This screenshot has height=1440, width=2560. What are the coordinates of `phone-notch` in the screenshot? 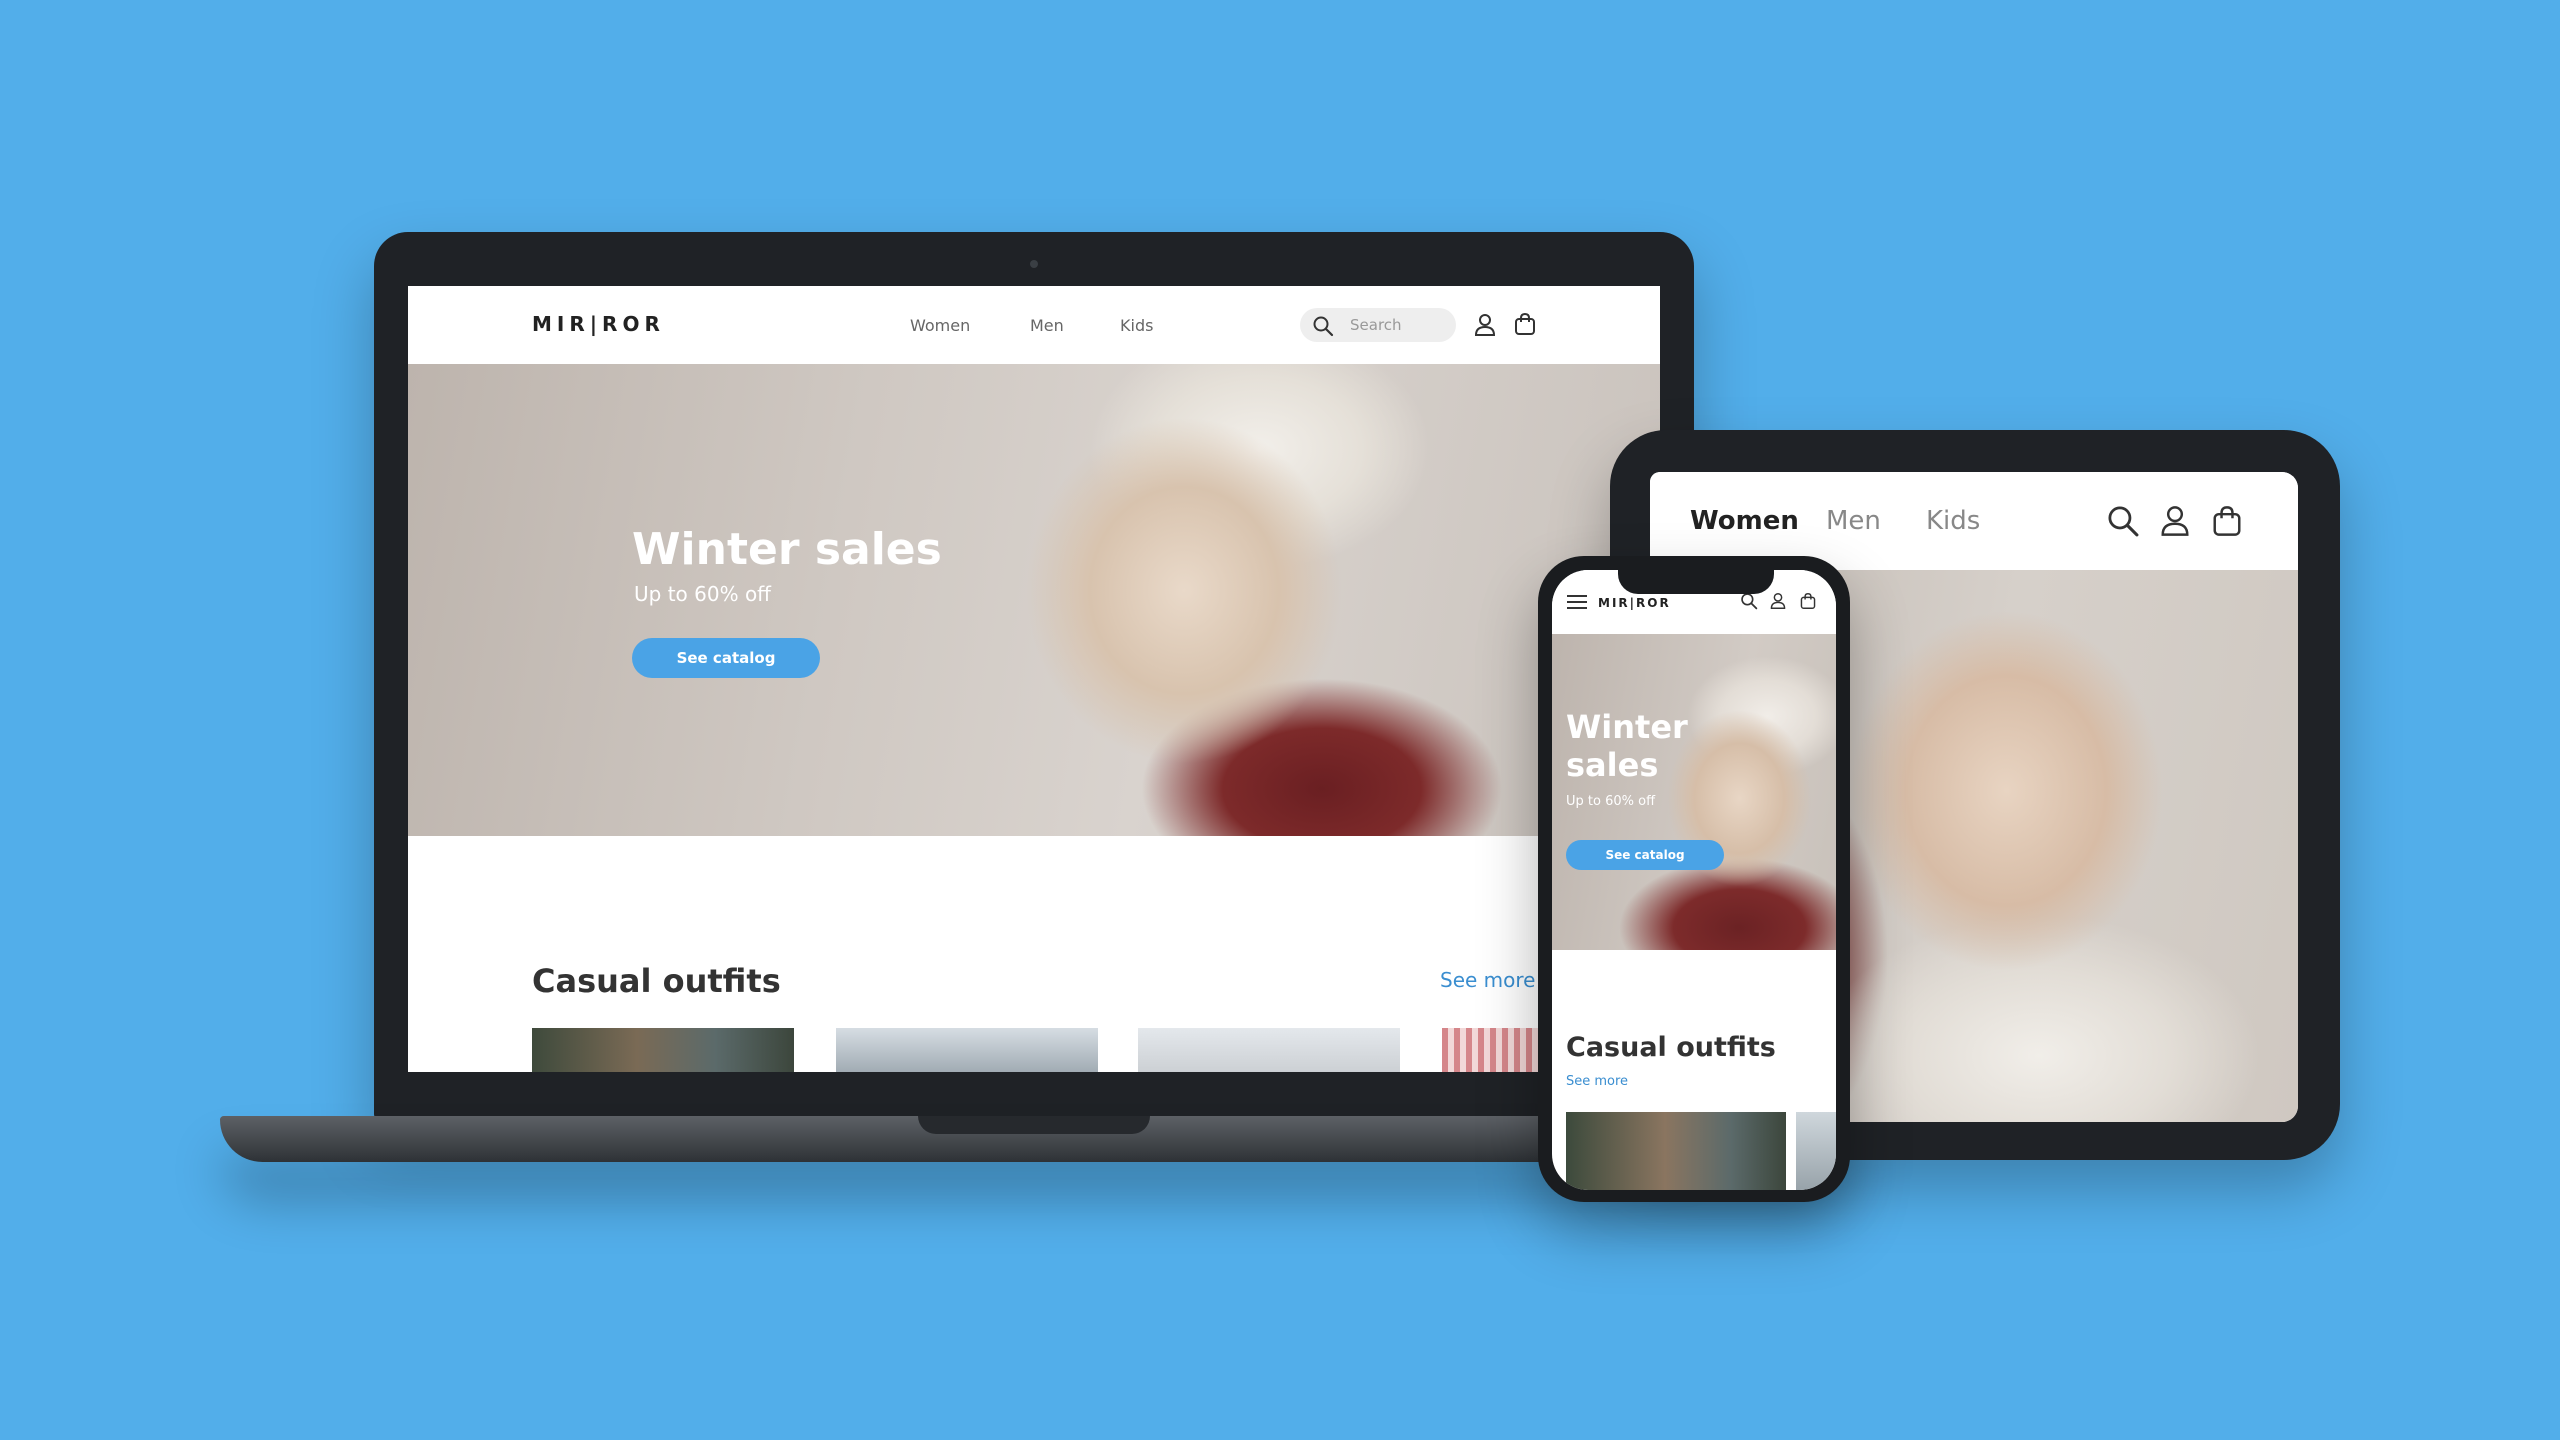 It's located at (1696, 580).